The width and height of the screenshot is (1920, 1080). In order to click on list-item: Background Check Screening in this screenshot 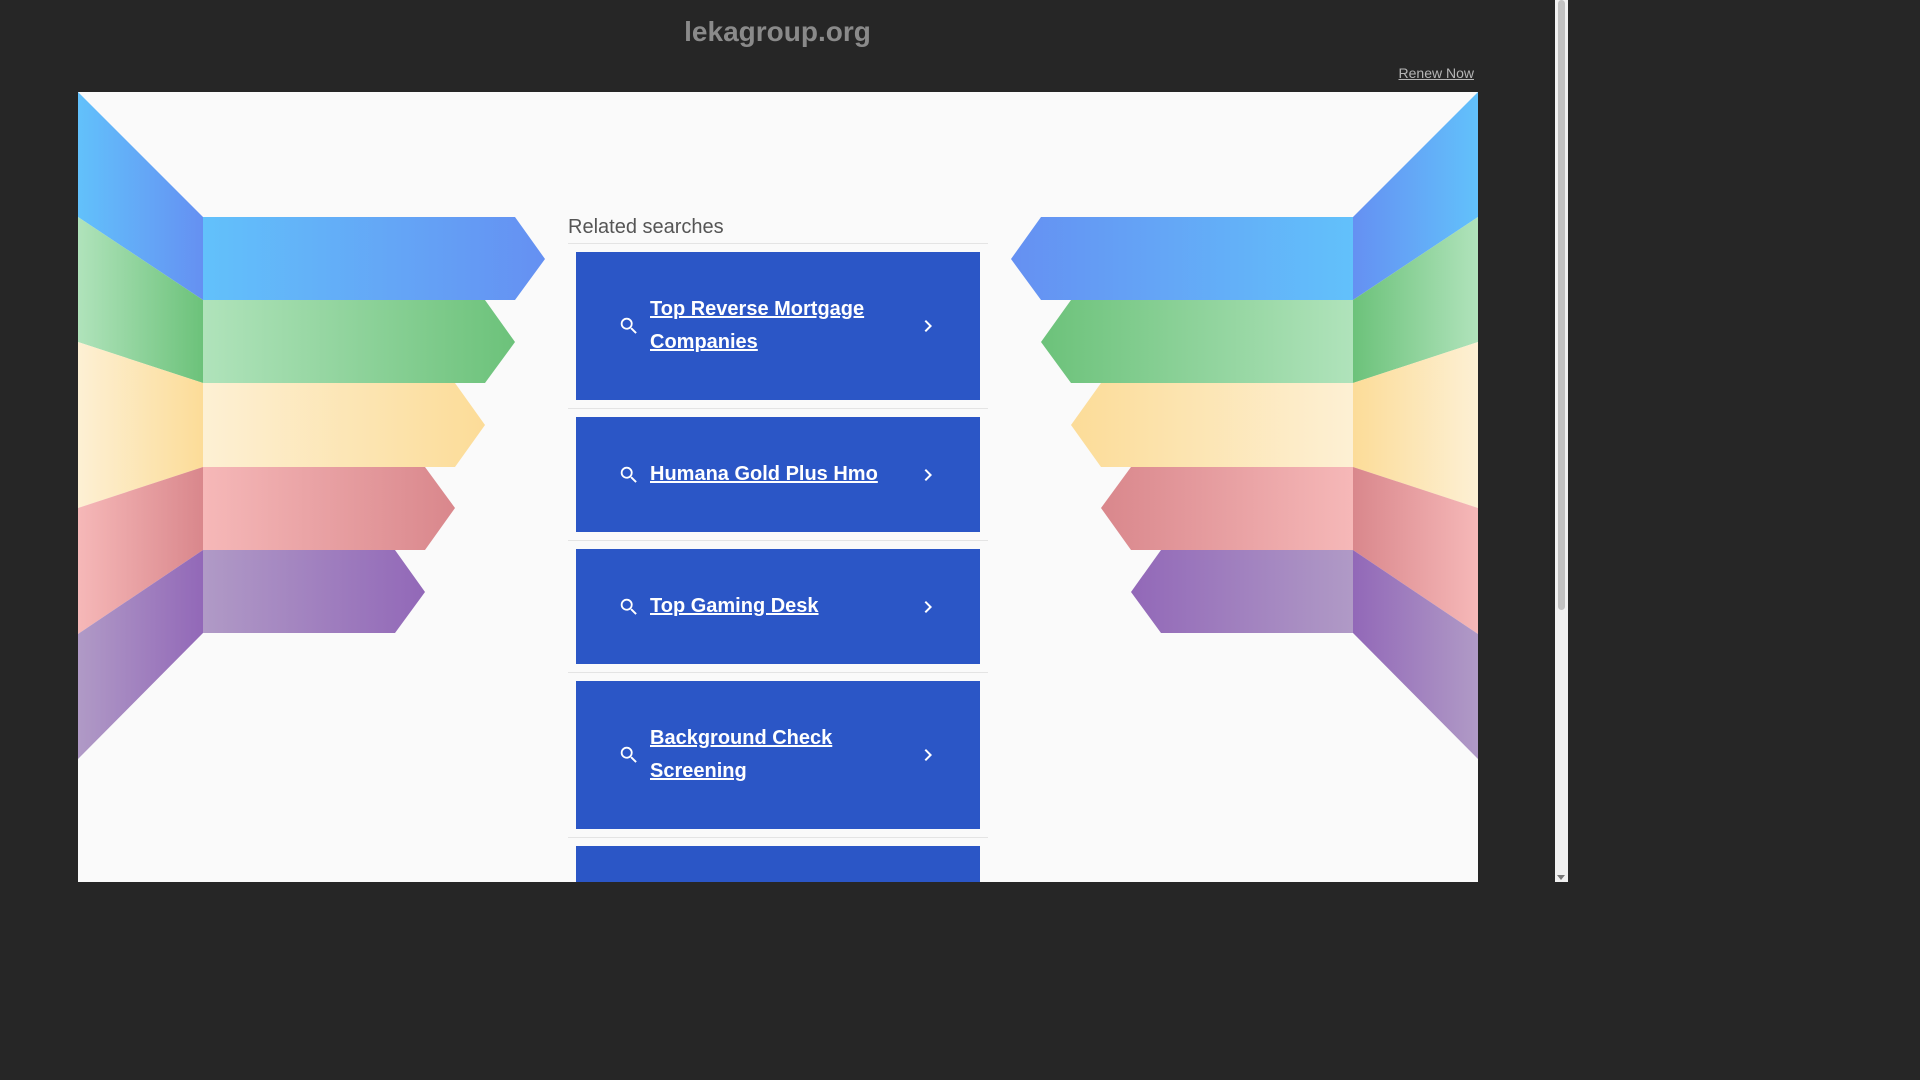, I will do `click(778, 755)`.